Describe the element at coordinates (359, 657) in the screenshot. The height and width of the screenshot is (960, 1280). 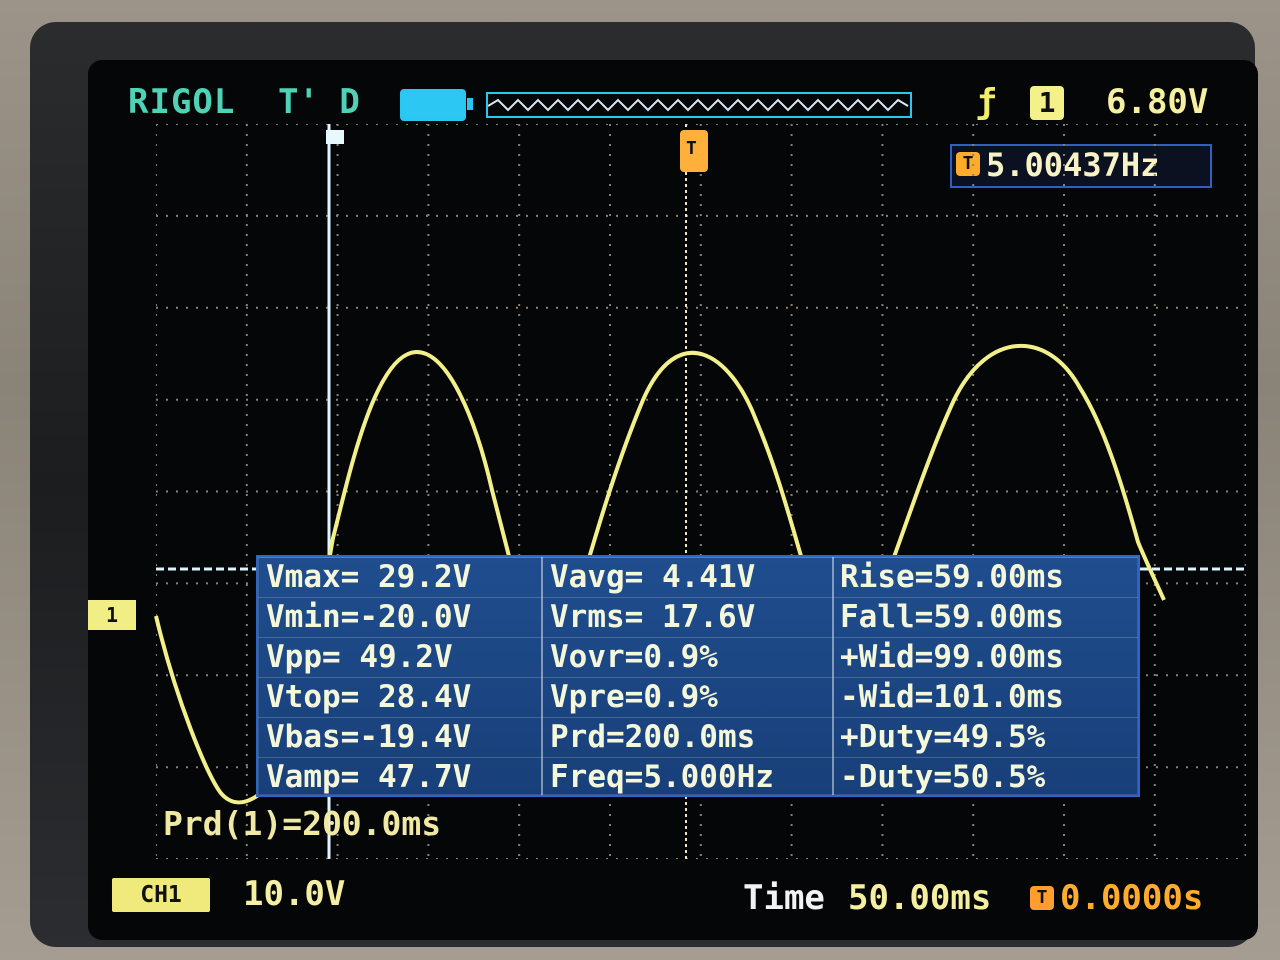
I see `measurement-cell: Vpp= 49.2V` at that location.